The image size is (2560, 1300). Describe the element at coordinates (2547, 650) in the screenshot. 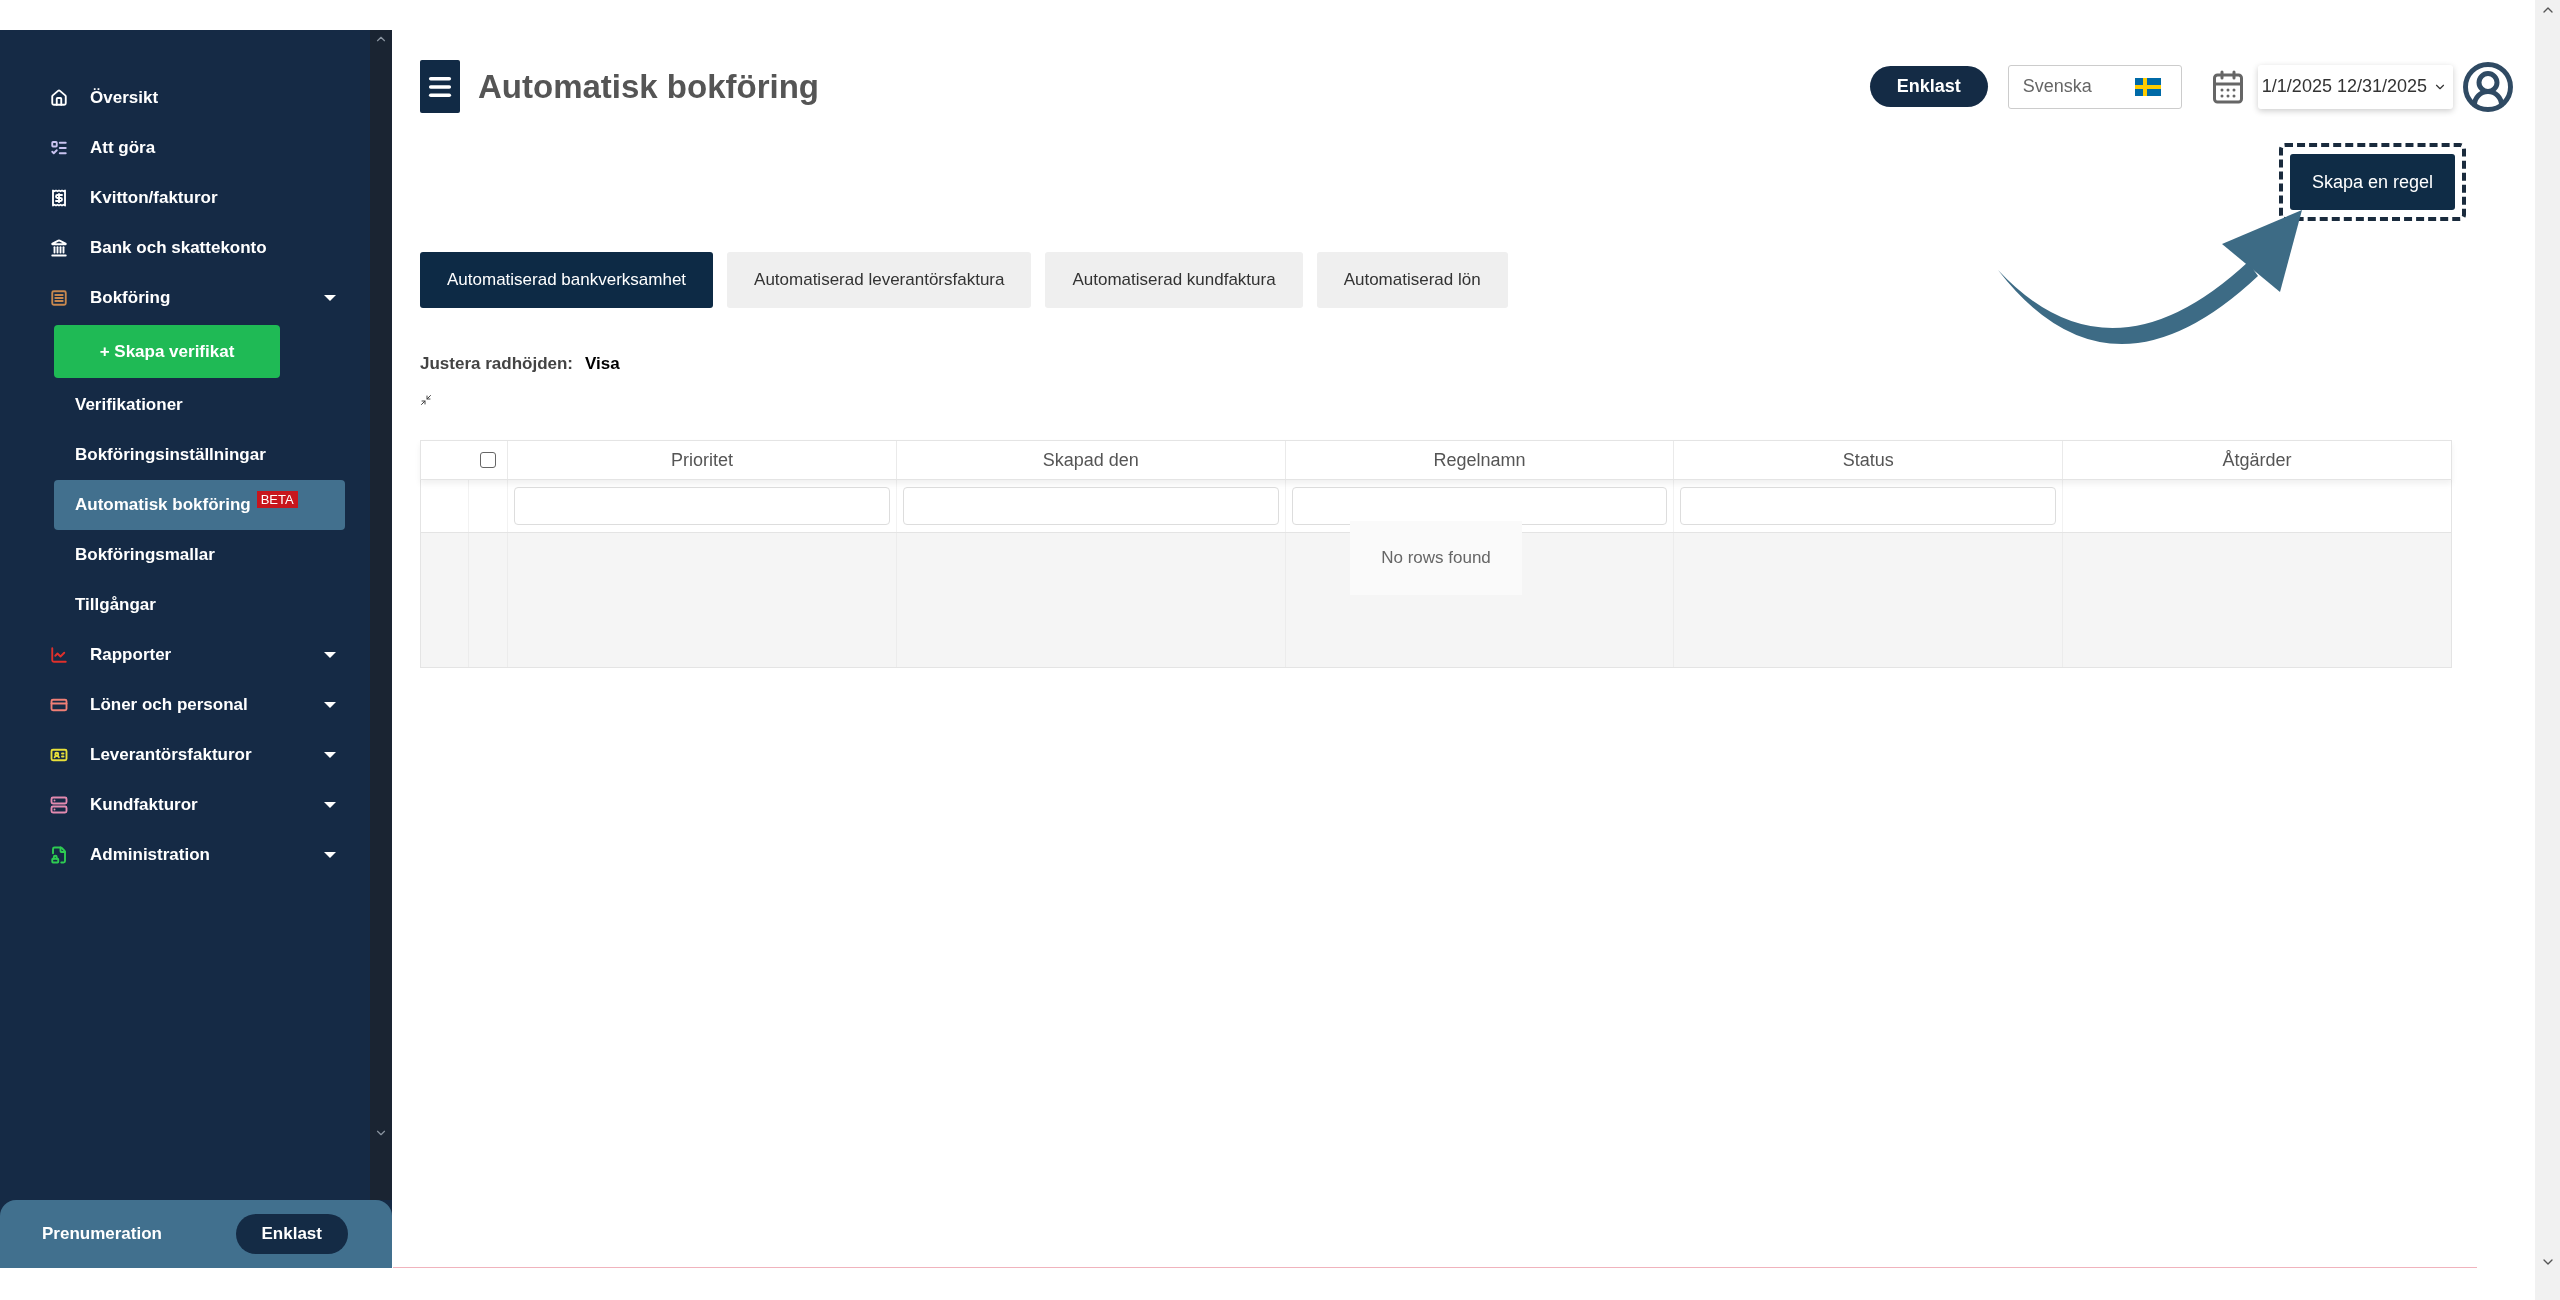

I see `page-scrollbar` at that location.